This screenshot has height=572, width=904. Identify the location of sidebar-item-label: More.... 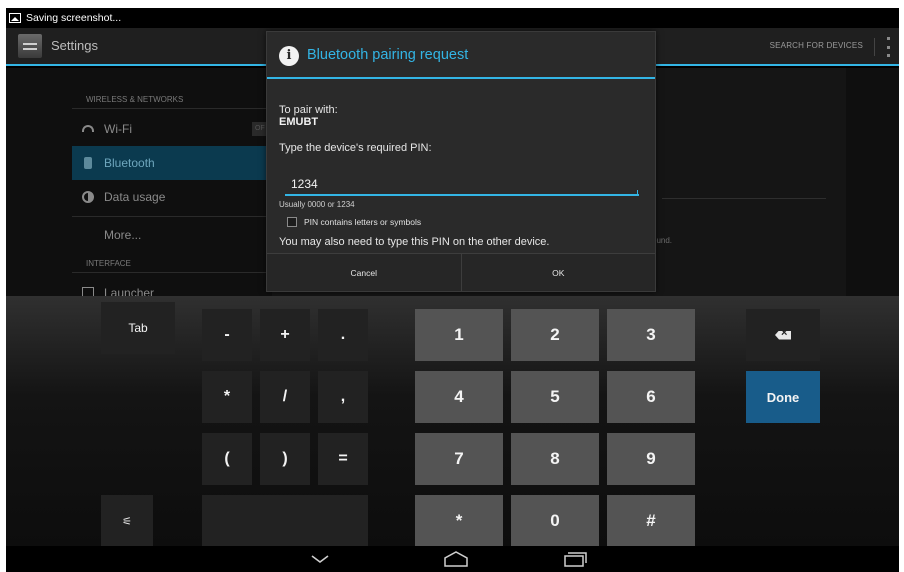
(123, 235).